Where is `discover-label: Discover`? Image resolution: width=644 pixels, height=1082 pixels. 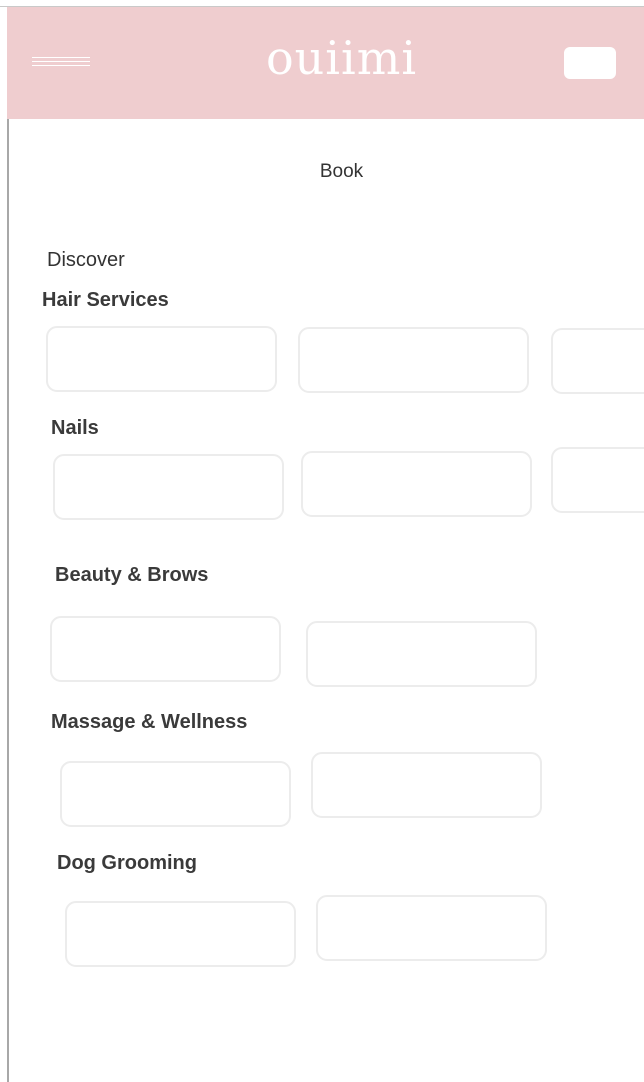
discover-label: Discover is located at coordinates (86, 260).